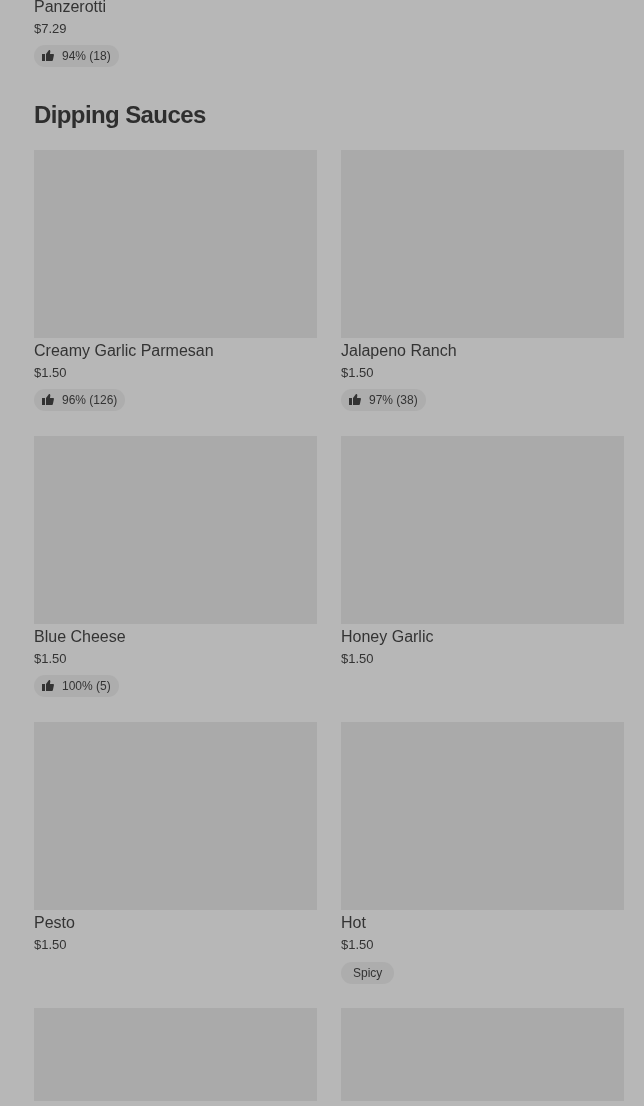 This screenshot has width=644, height=1106. What do you see at coordinates (51, 29) in the screenshot?
I see `item-price: $7.29` at bounding box center [51, 29].